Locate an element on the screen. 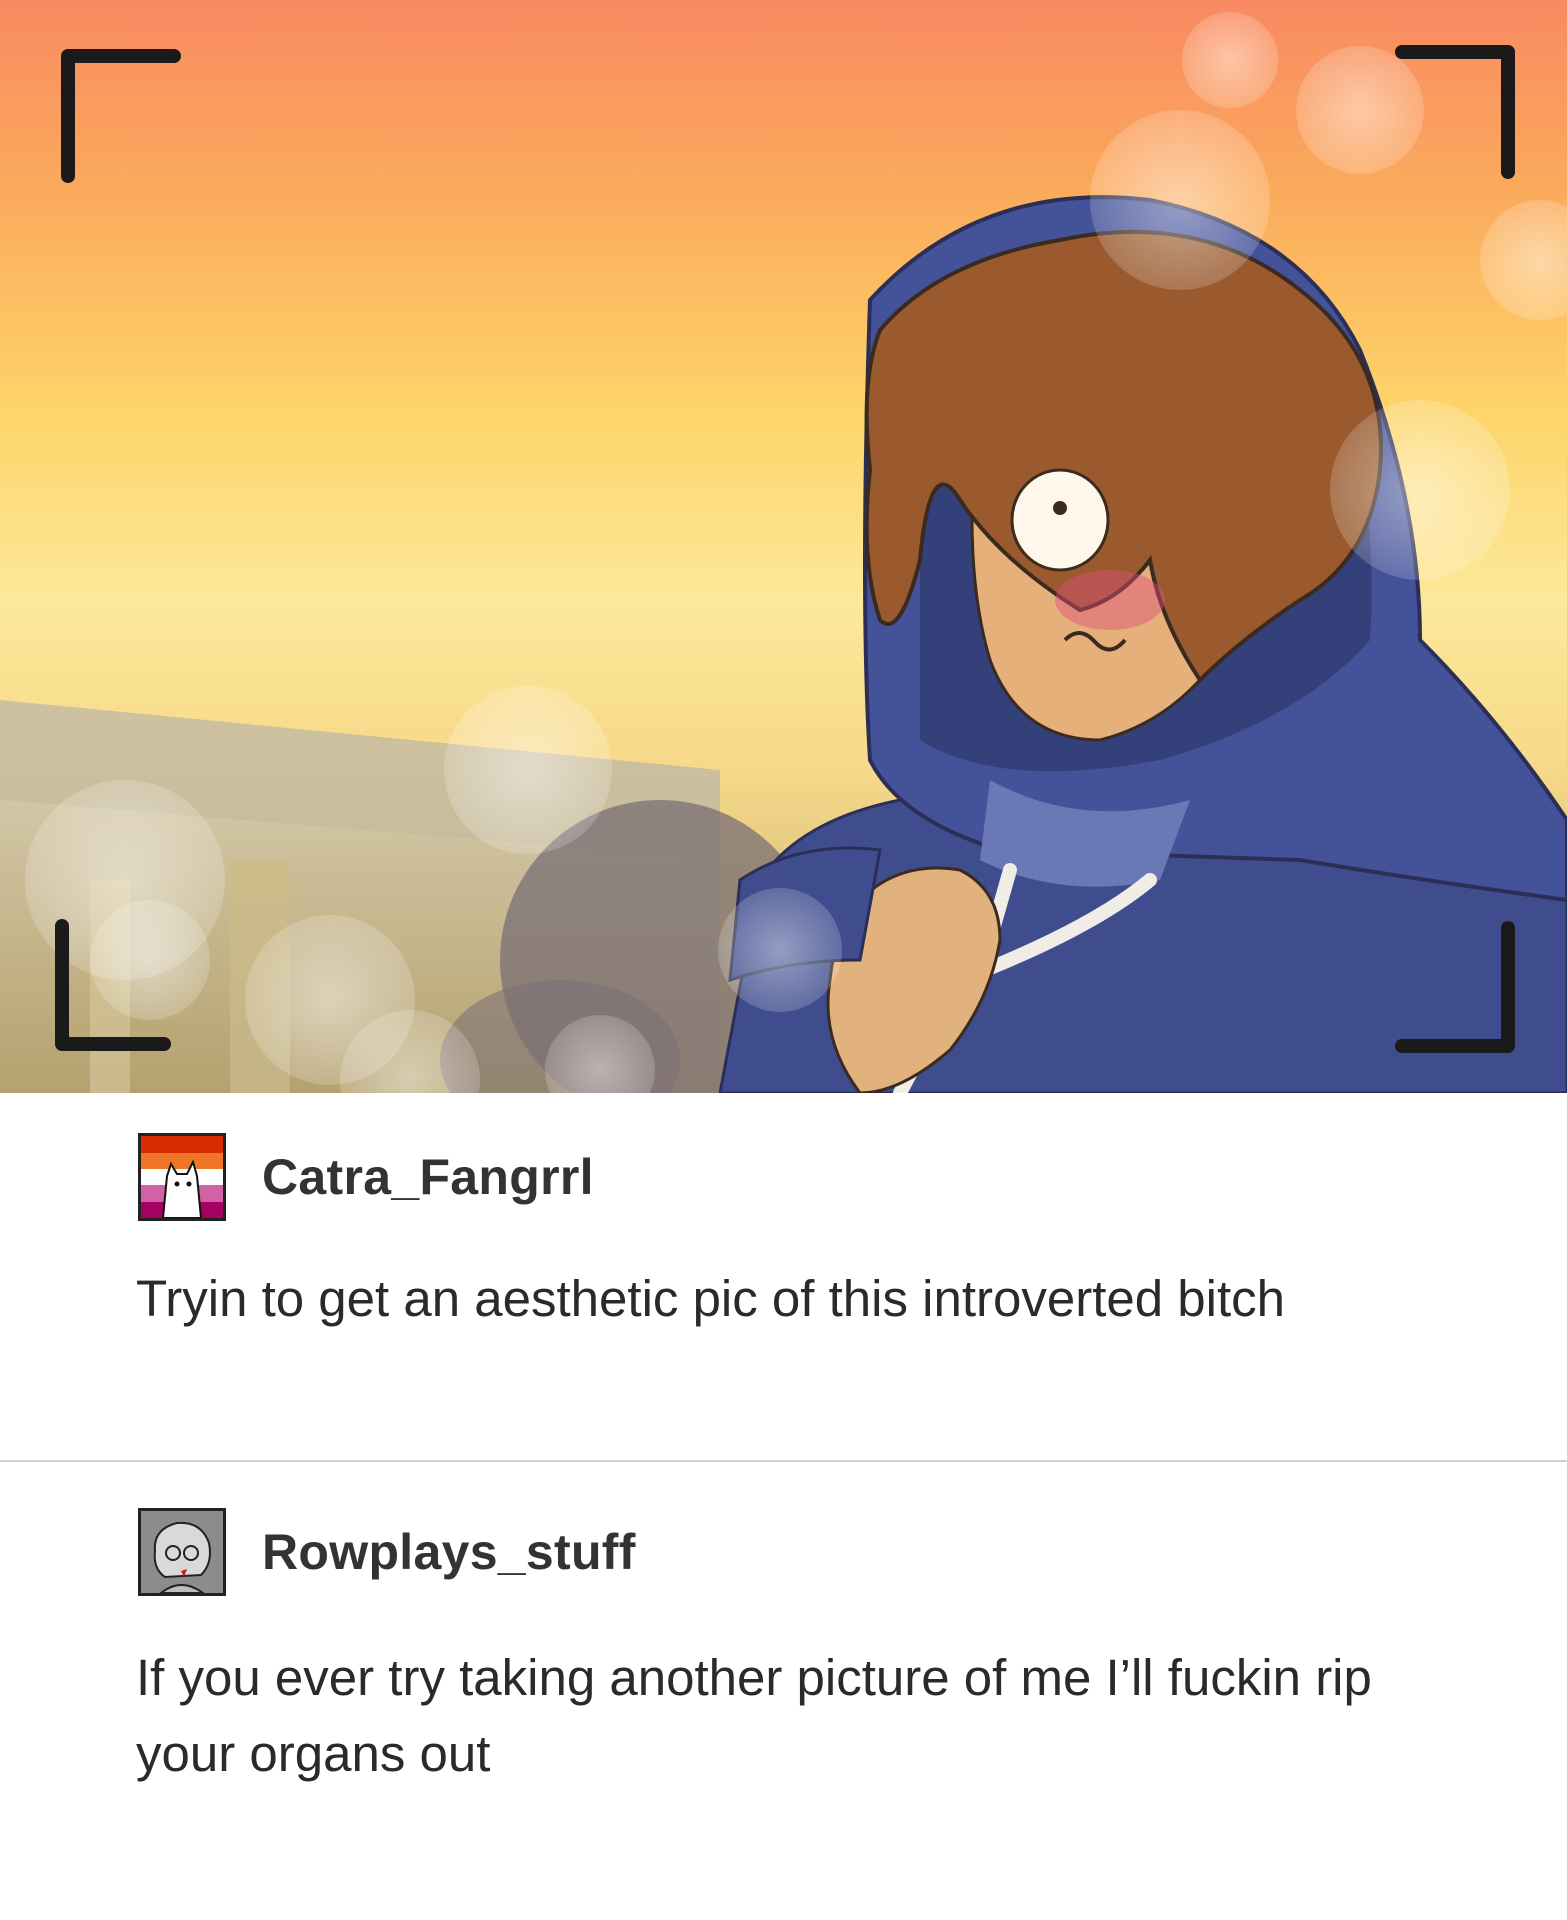 The image size is (1567, 1920). post-header: Catra_Fangrrl is located at coordinates (366, 1177).